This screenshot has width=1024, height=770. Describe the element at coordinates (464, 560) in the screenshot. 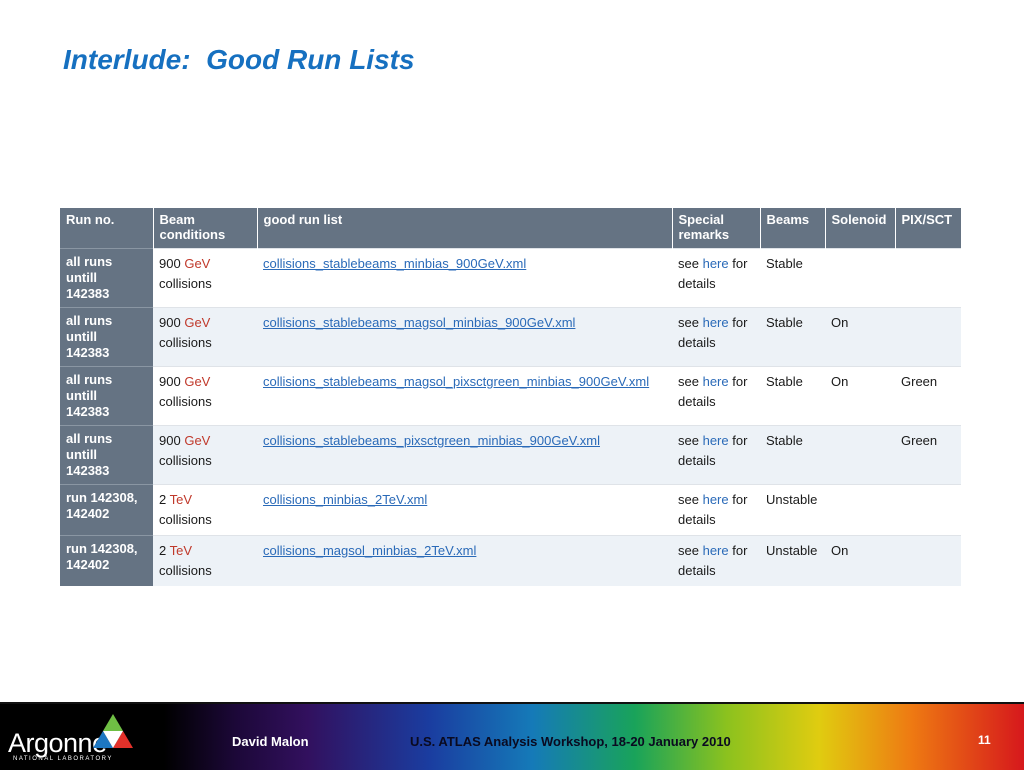

I see `good-run-list-cell: collisions_magsol_minbias_2TeV.xml` at that location.